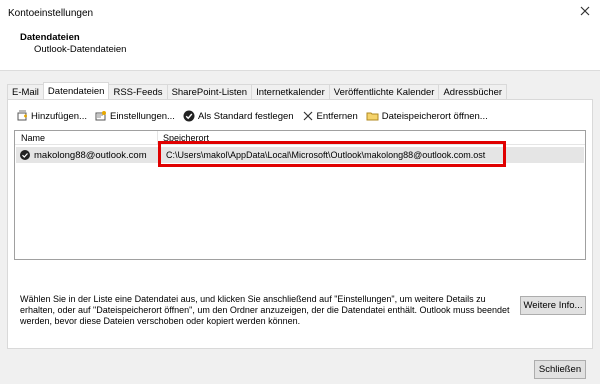  I want to click on window-title: Kontoeinstellungen, so click(51, 13).